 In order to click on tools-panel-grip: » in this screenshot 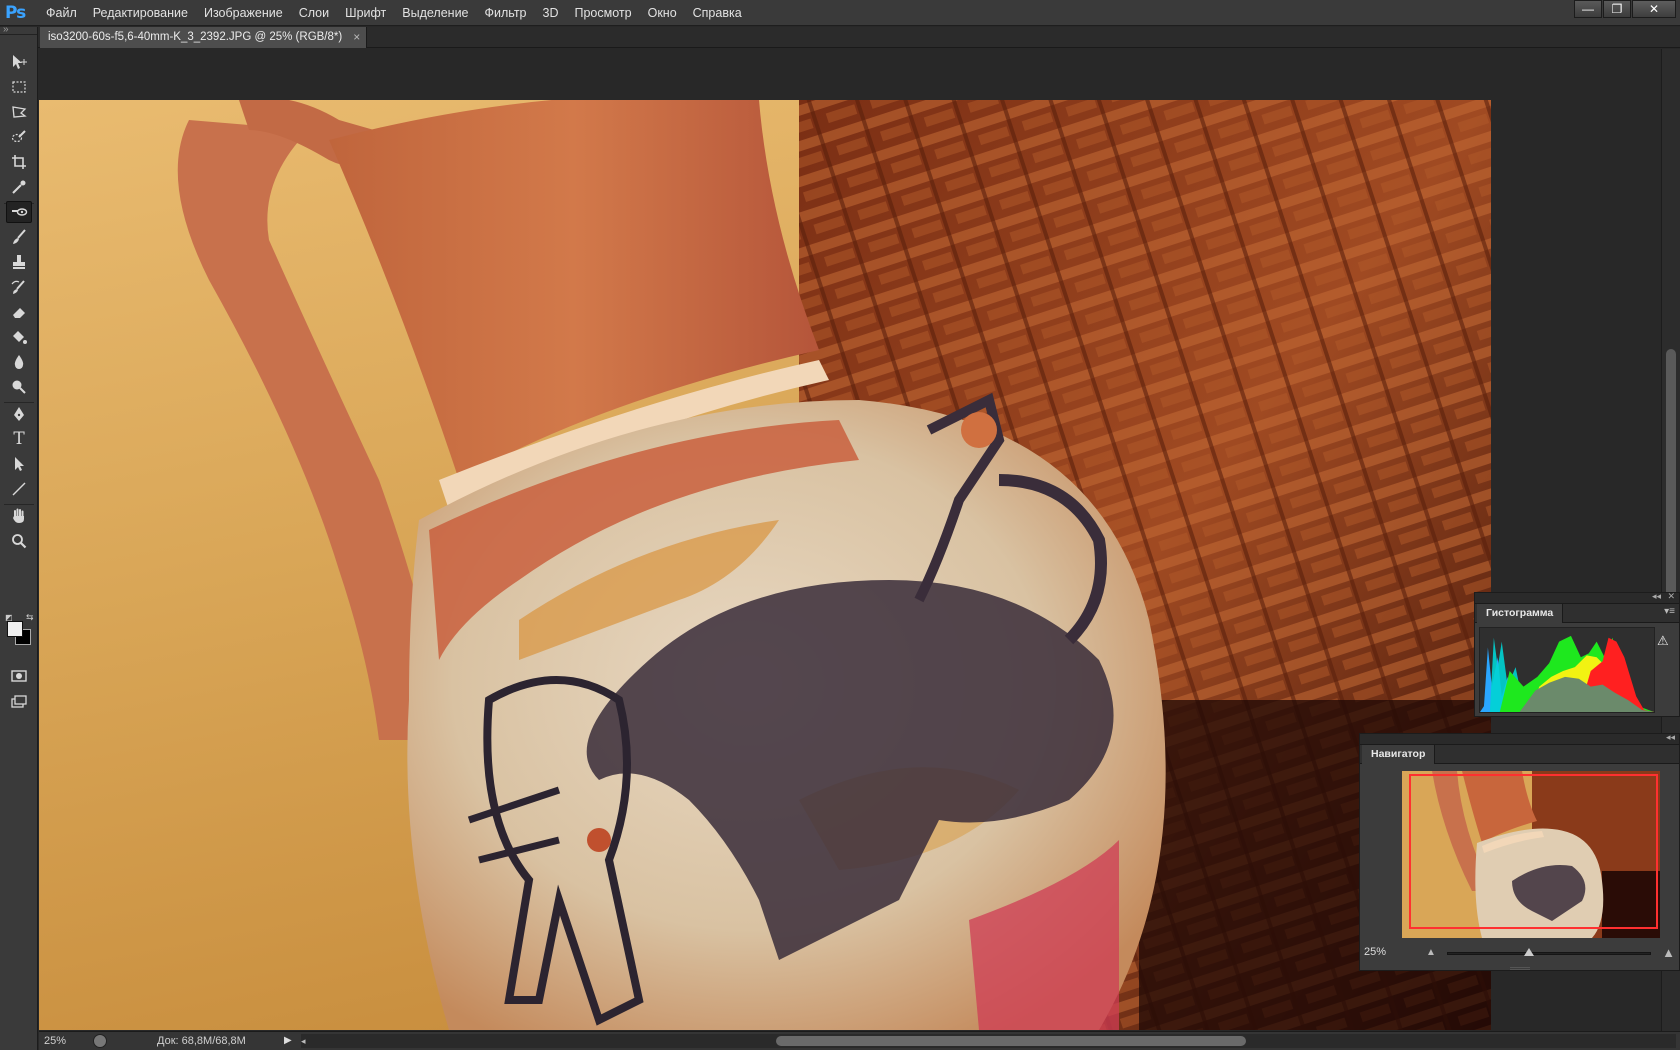, I will do `click(18, 29)`.